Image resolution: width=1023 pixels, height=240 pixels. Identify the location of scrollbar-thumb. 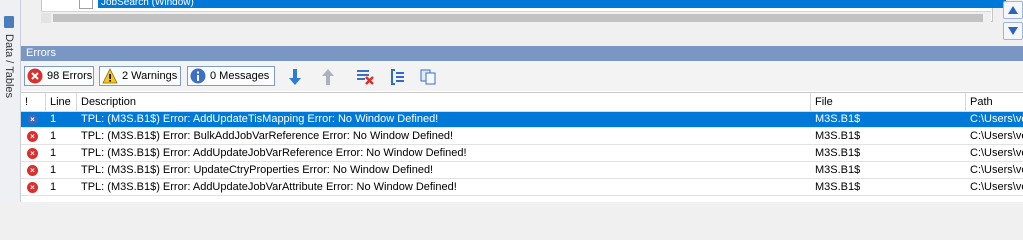
(518, 18).